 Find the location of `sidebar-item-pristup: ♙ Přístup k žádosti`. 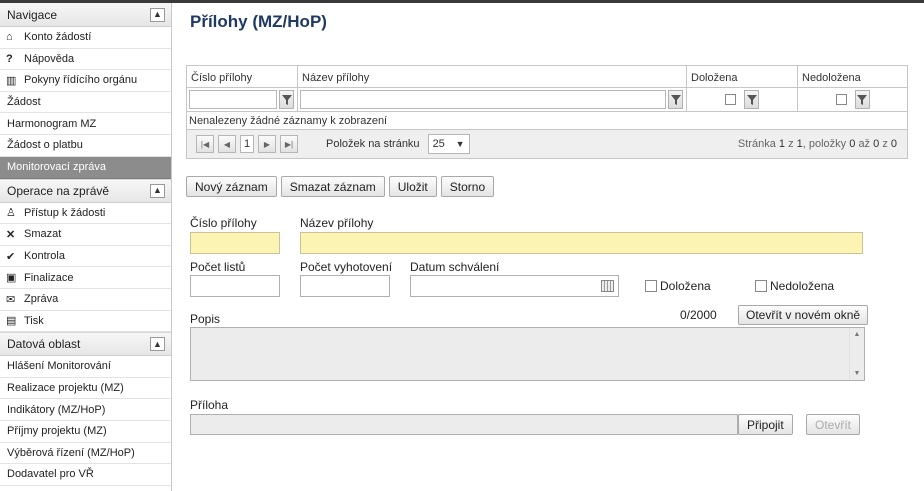

sidebar-item-pristup: ♙ Přístup k žádosti is located at coordinates (85, 214).